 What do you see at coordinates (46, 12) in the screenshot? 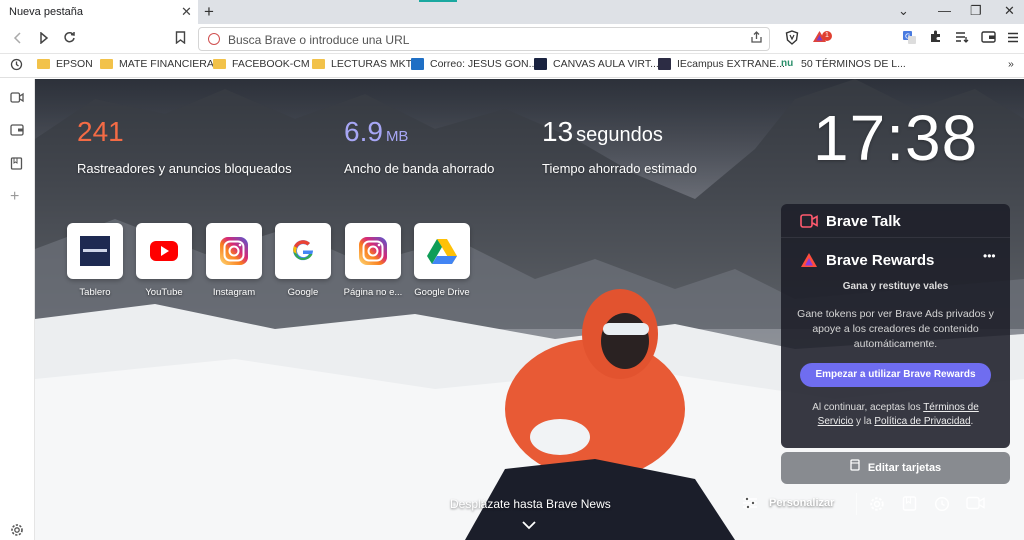
I see `tab-title: Nueva pestaña` at bounding box center [46, 12].